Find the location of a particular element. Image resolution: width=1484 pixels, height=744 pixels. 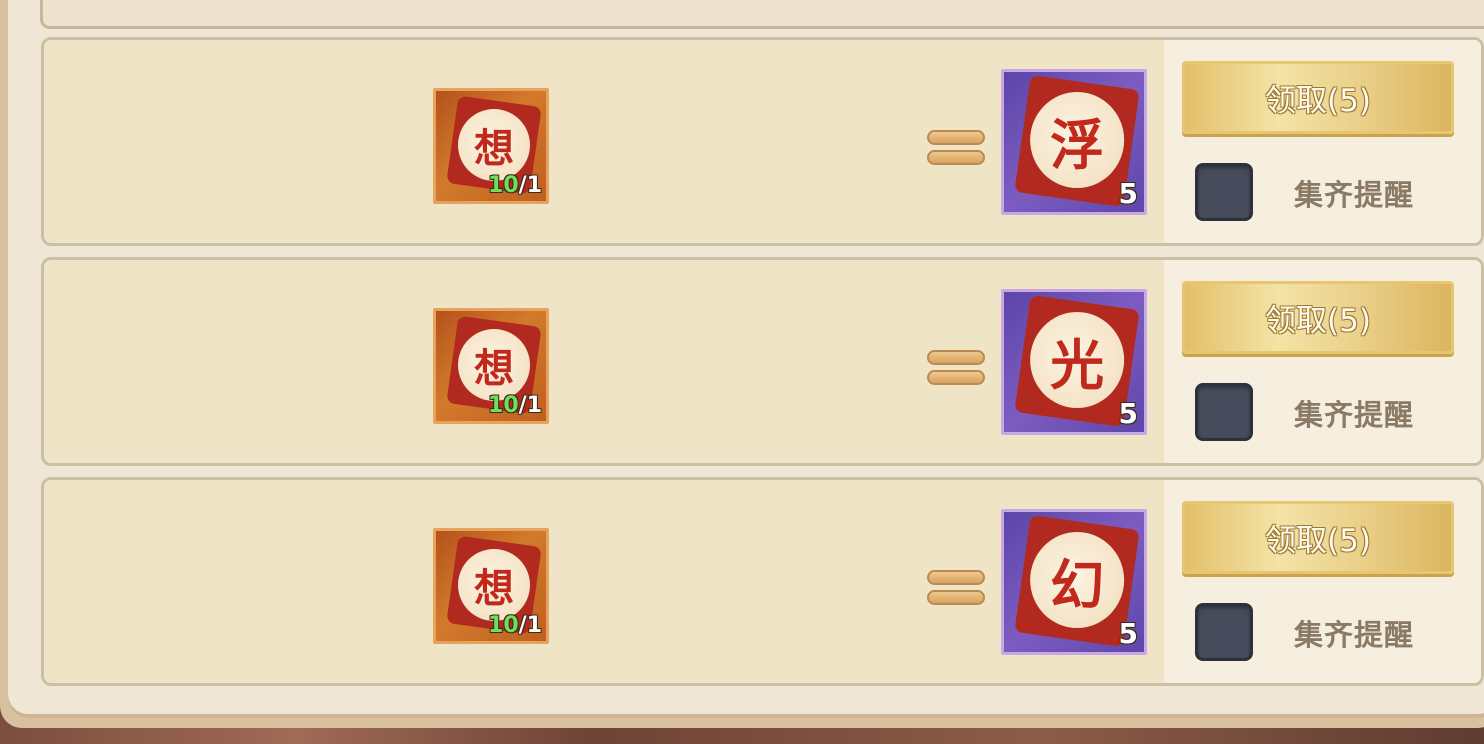

card-glyph: 浮 is located at coordinates (1077, 140).